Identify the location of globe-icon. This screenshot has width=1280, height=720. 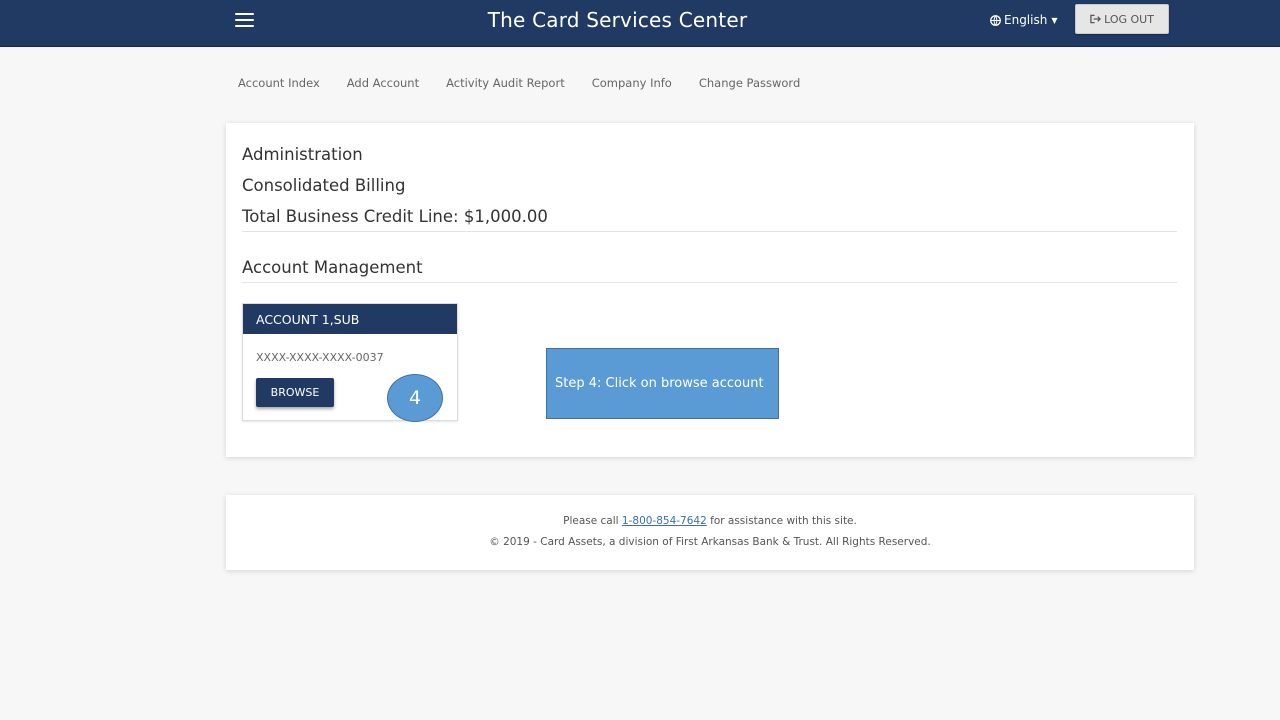
(995, 20).